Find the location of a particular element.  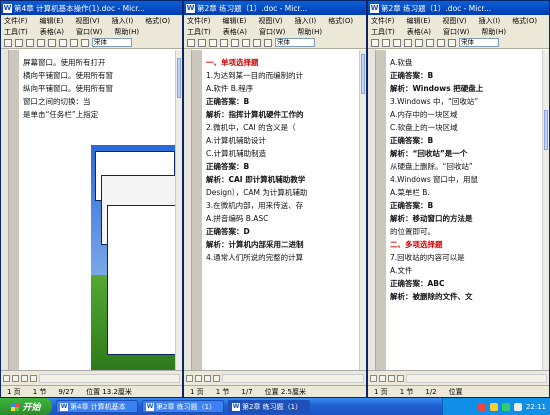

tray-network-icon is located at coordinates (493, 406).